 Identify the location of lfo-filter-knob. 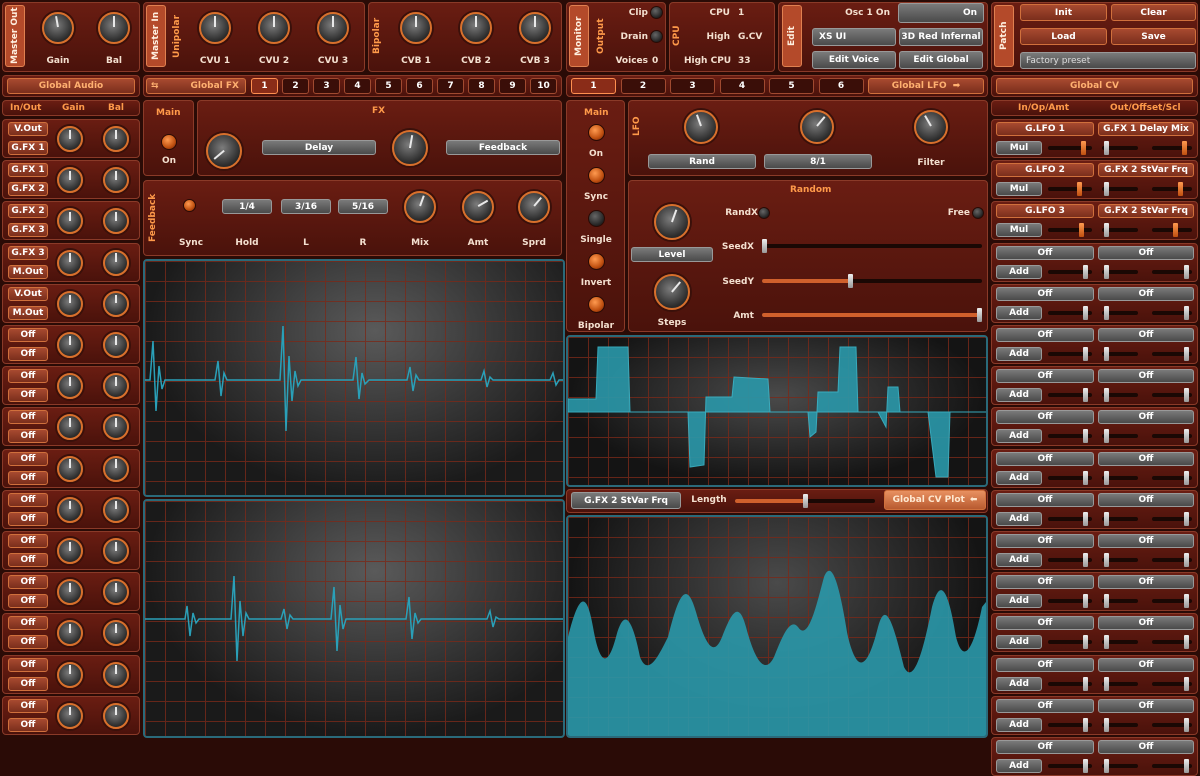
(931, 127).